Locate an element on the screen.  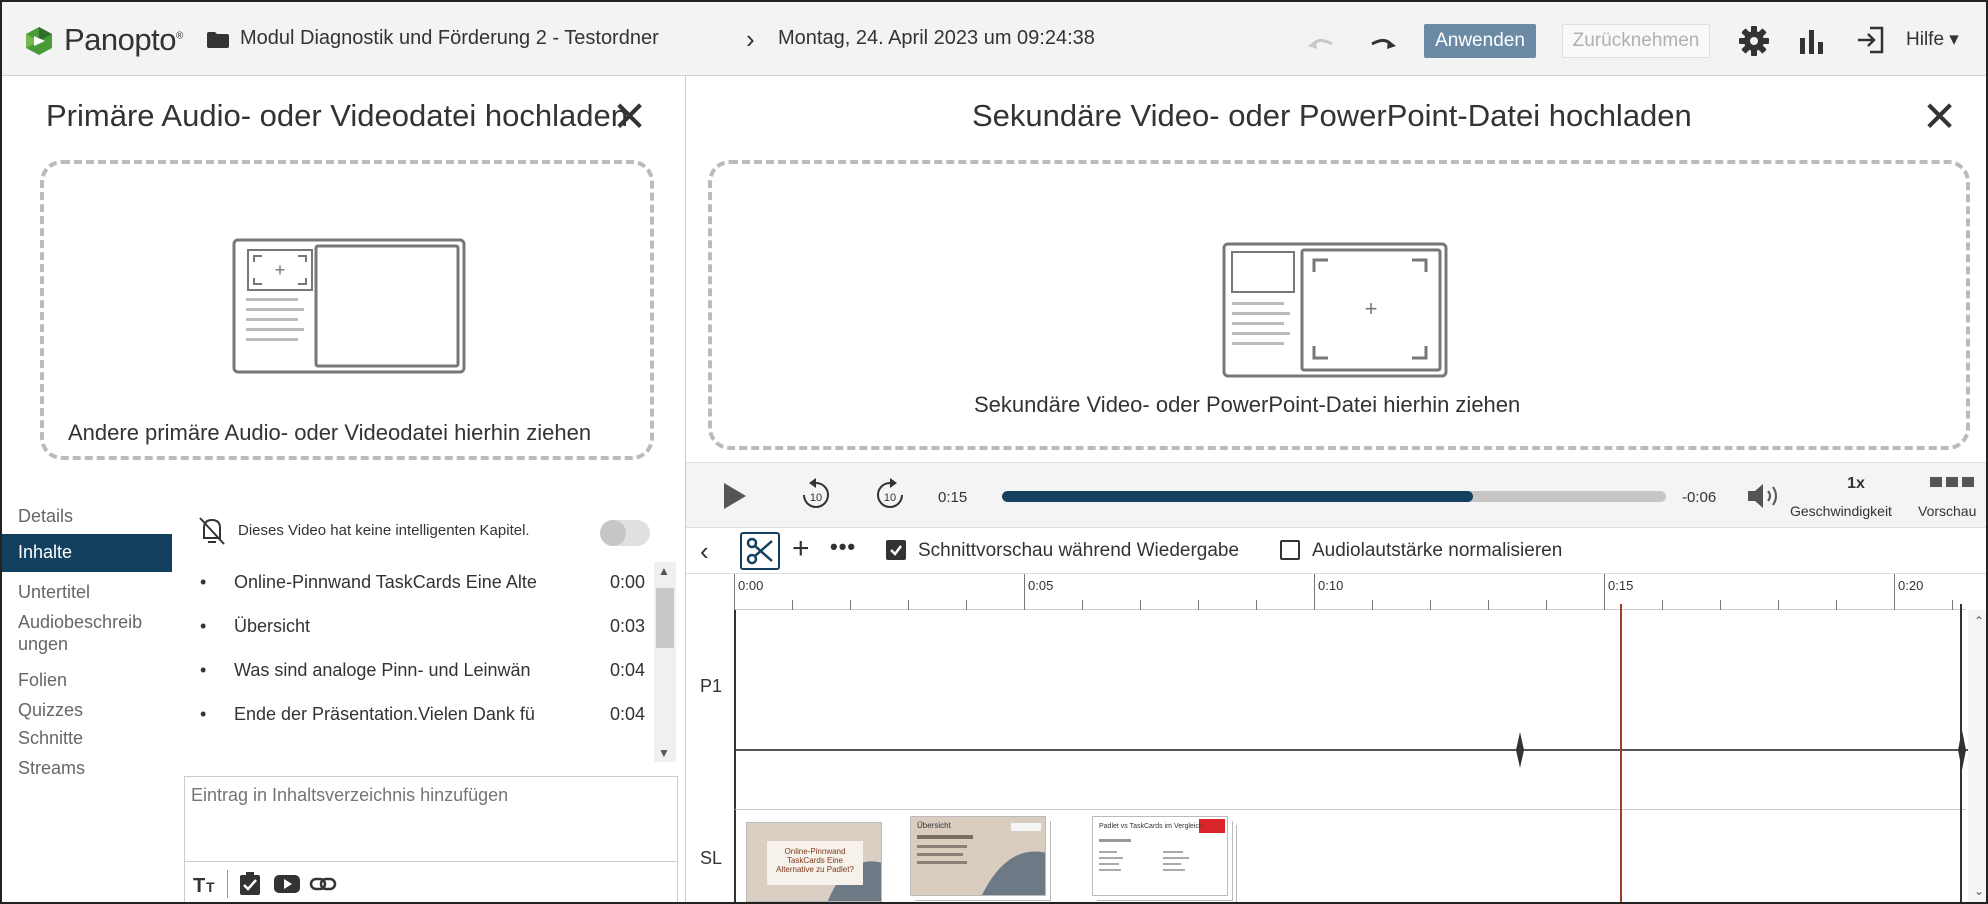
timeline-scrollbar: ⌃ ⌄ is located at coordinates (1977, 756).